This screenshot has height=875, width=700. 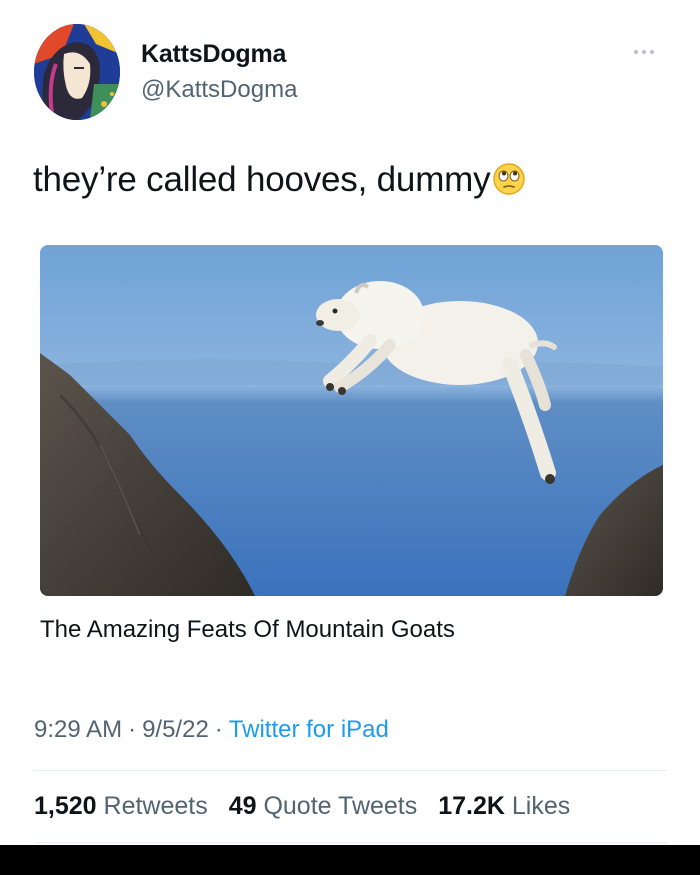 I want to click on portrait-avatar-icon, so click(x=77, y=72).